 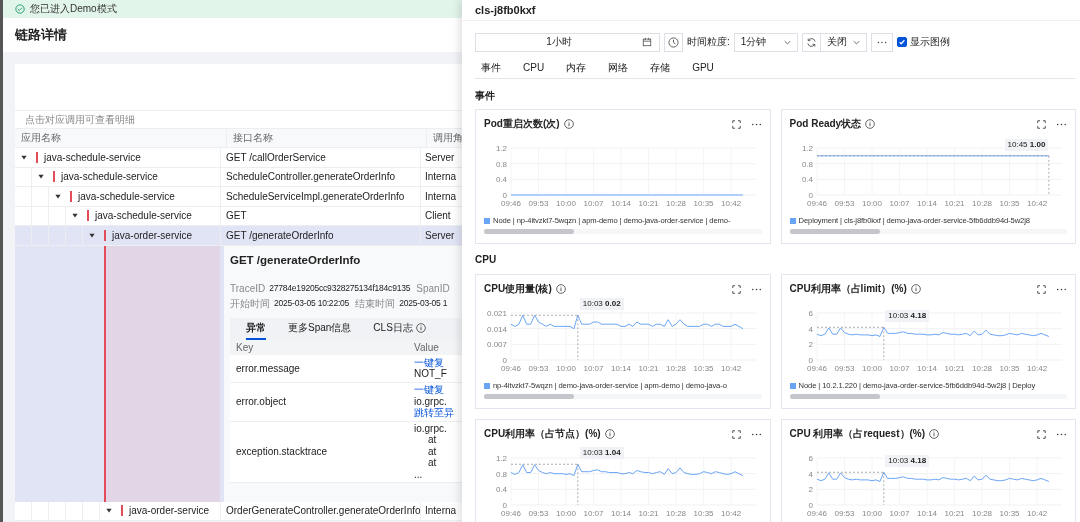 What do you see at coordinates (899, 513) in the screenshot?
I see `axis-label: 10:07` at bounding box center [899, 513].